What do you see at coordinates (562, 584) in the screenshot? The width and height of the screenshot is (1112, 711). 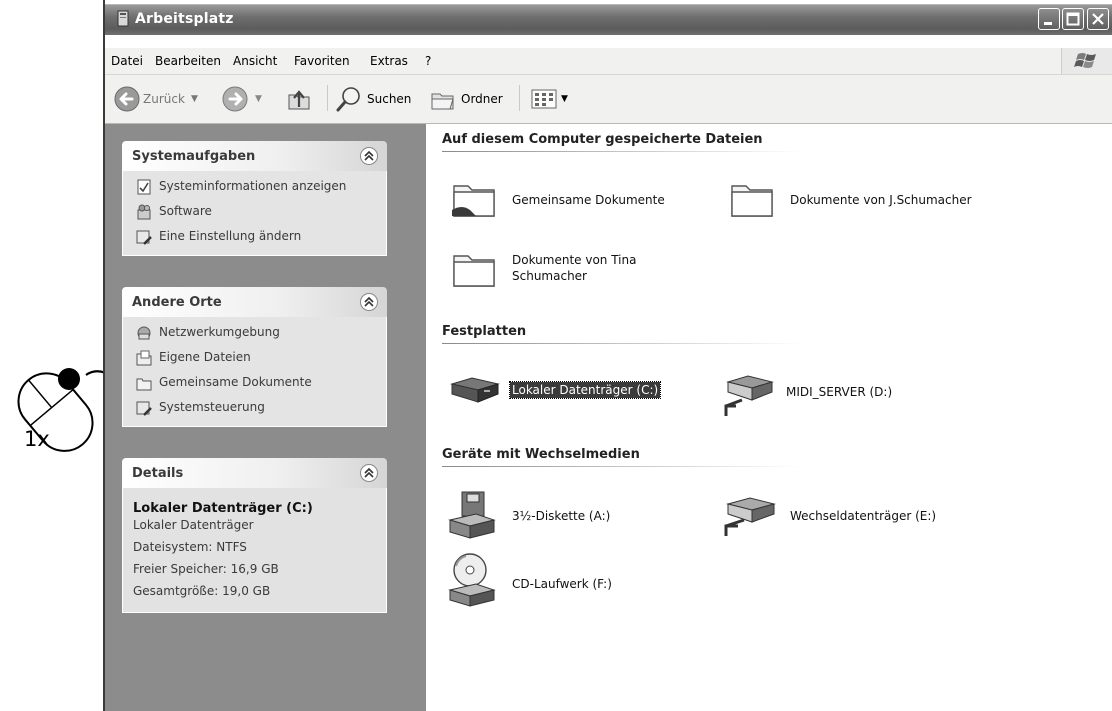 I see `item-label: CD-Laufwerk (F:)` at bounding box center [562, 584].